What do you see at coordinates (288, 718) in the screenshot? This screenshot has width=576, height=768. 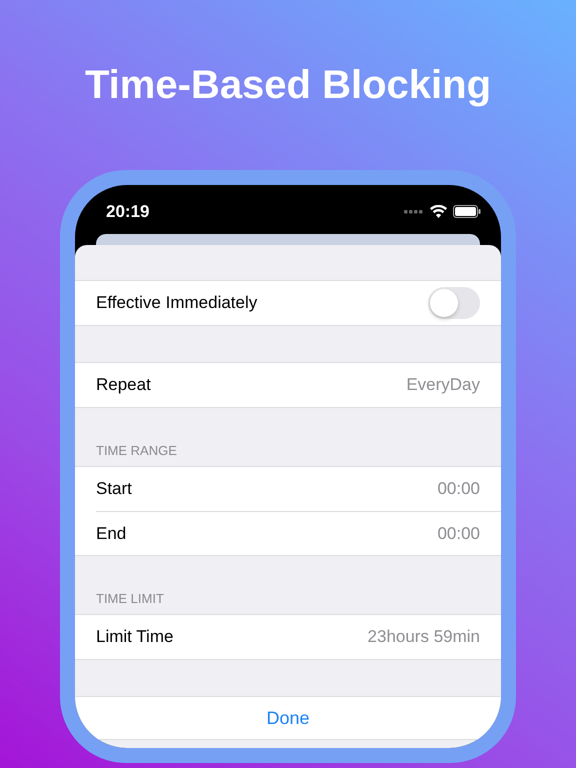 I see `done-button: Done` at bounding box center [288, 718].